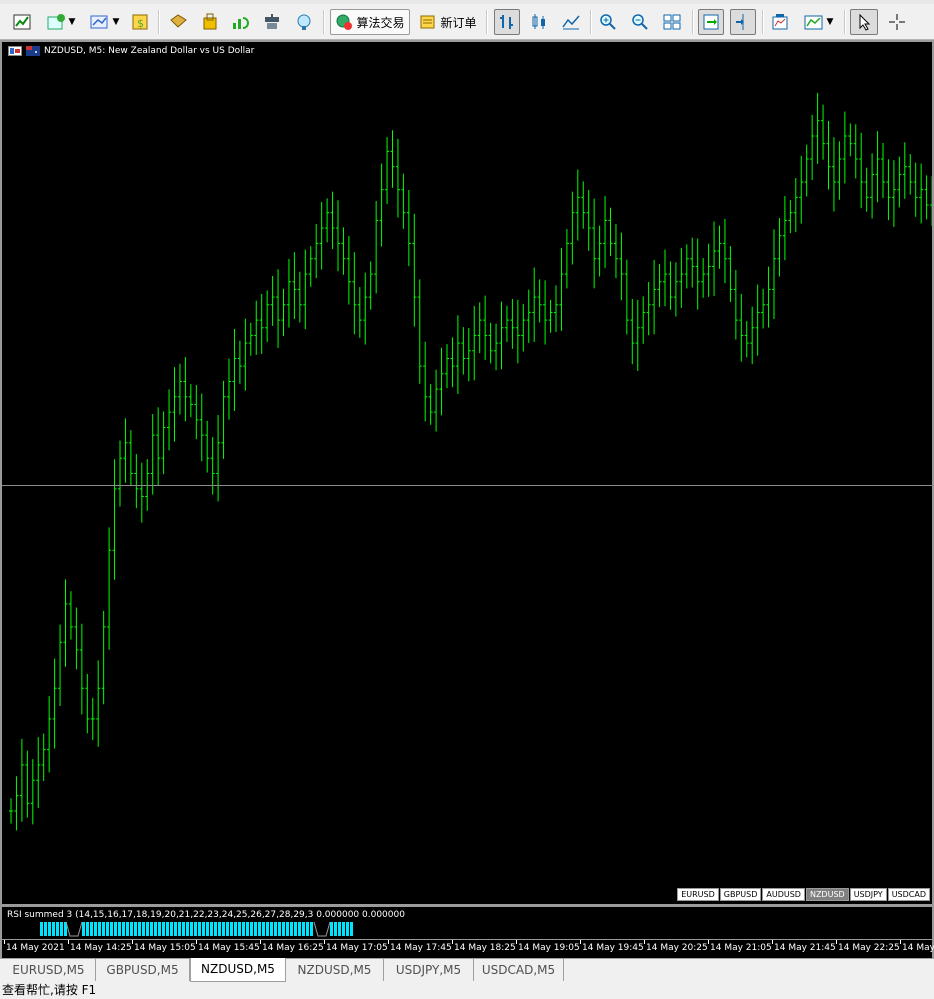 The image size is (934, 999). What do you see at coordinates (783, 894) in the screenshot?
I see `symbol-tab-audusd: AUDUSD` at bounding box center [783, 894].